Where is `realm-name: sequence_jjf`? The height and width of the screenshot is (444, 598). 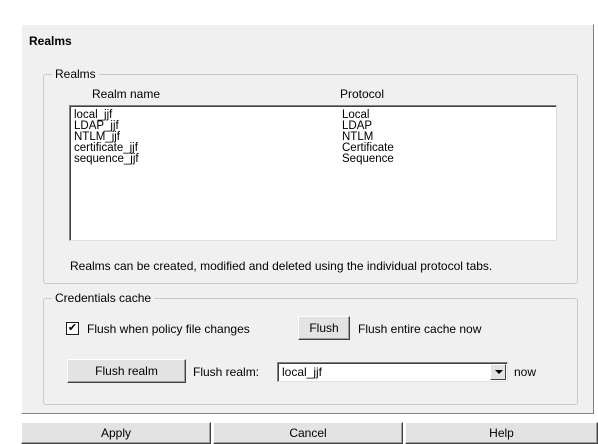 realm-name: sequence_jjf is located at coordinates (106, 159).